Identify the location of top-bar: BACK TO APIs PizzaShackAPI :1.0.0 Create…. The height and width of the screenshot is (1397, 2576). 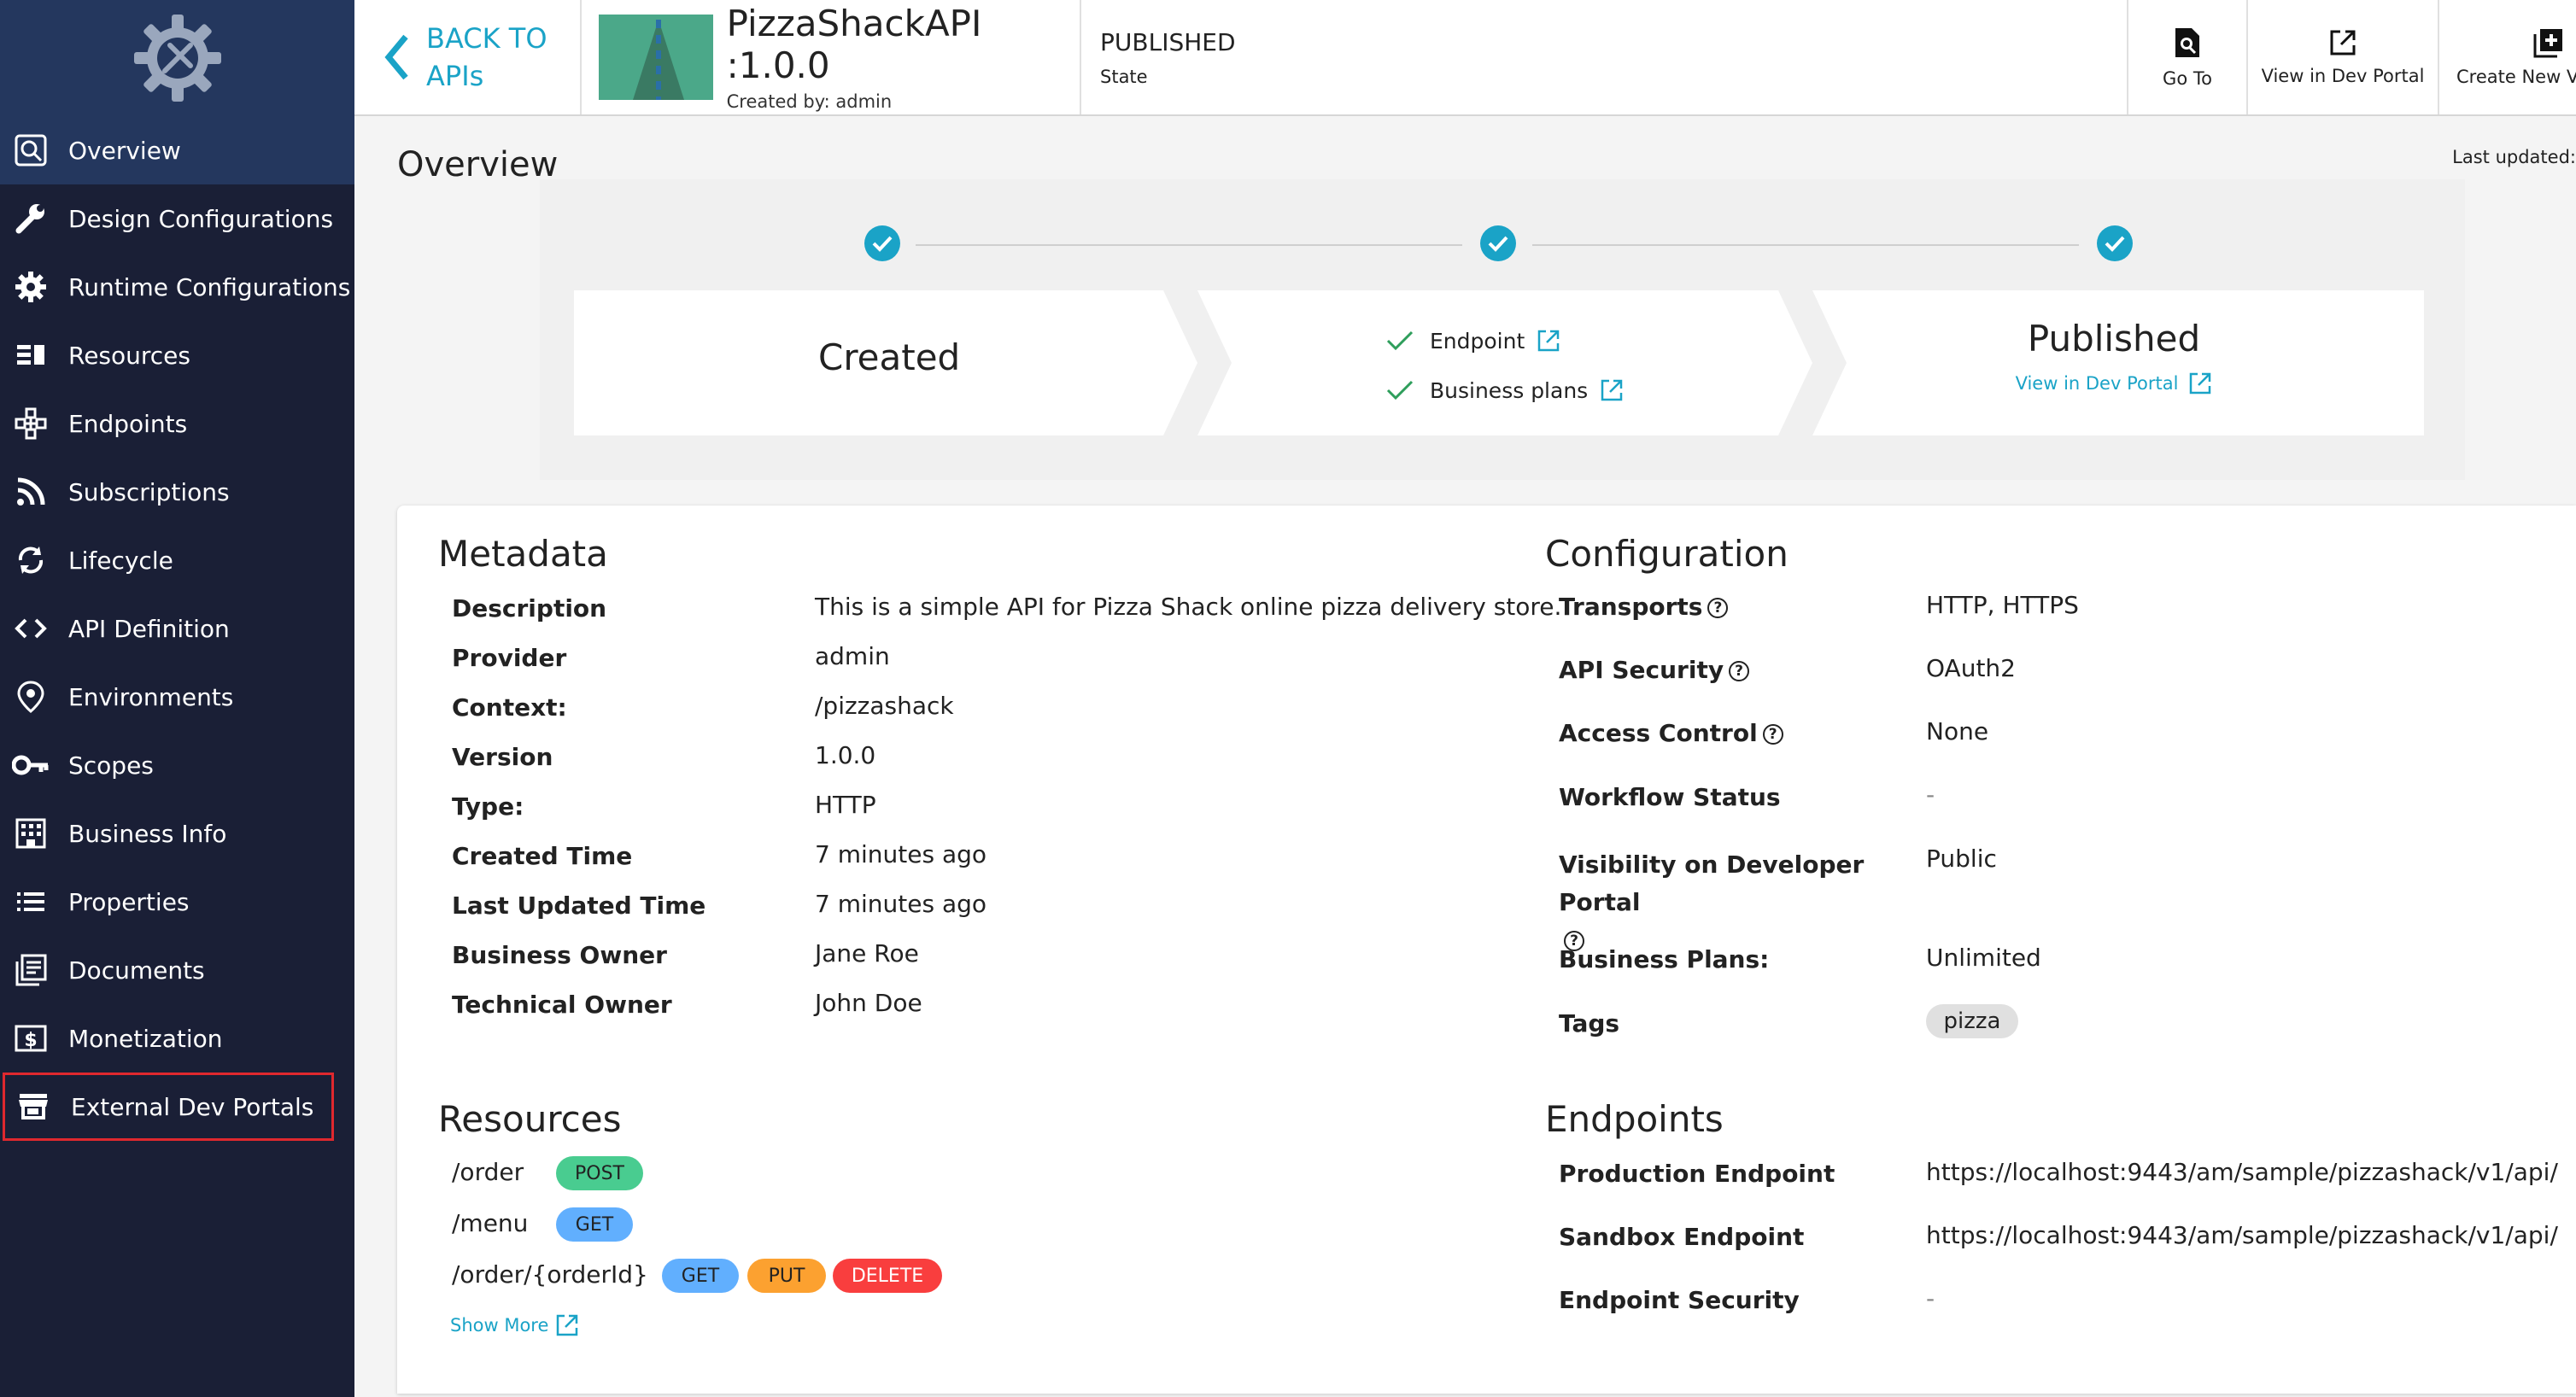
(1465, 58).